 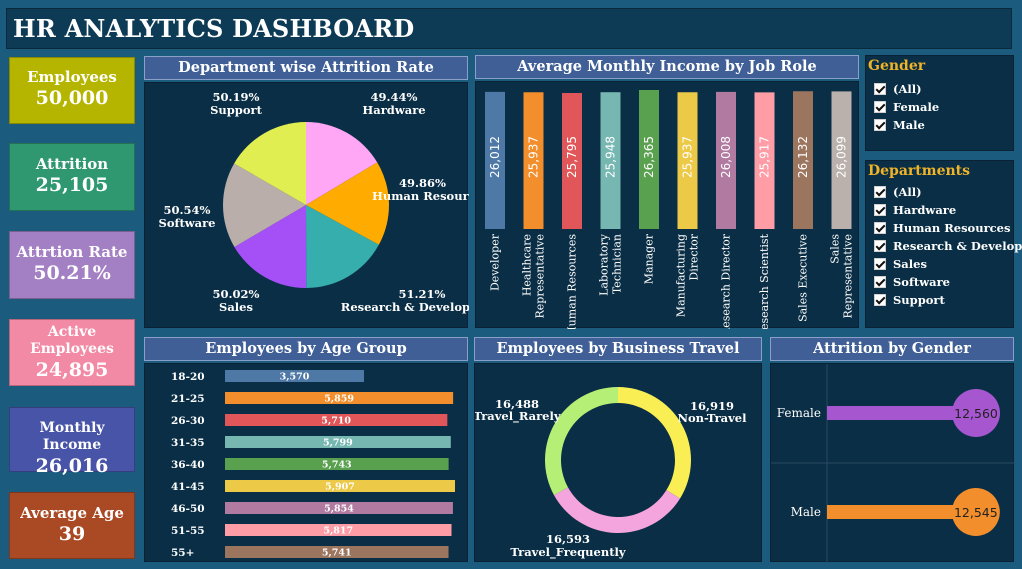 What do you see at coordinates (540, 276) in the screenshot?
I see `job-role-label: Representative` at bounding box center [540, 276].